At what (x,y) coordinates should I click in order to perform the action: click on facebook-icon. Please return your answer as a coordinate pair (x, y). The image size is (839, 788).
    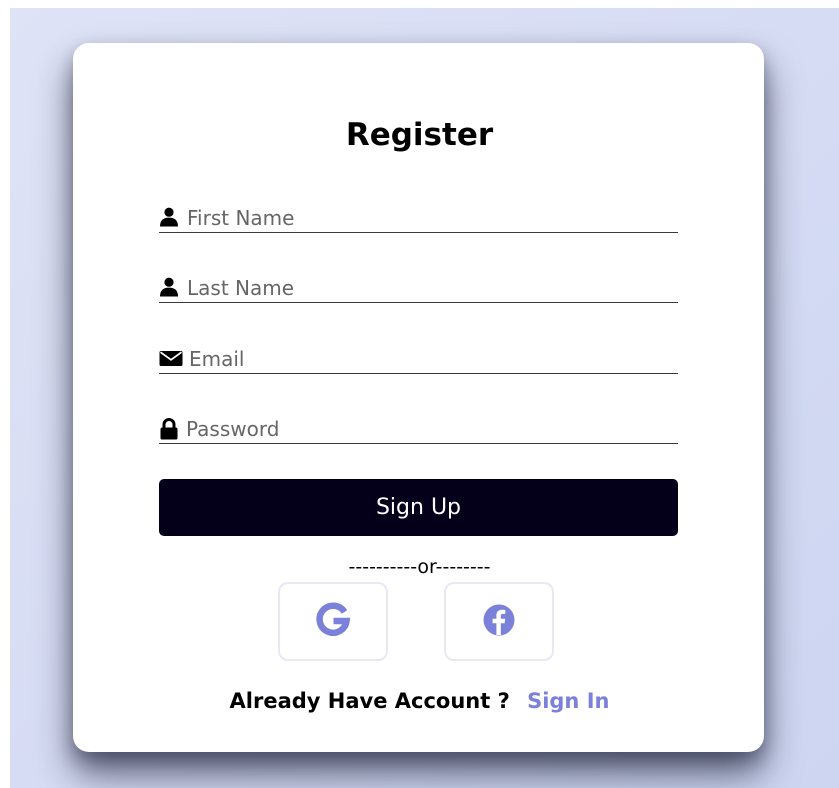
    Looking at the image, I should click on (499, 622).